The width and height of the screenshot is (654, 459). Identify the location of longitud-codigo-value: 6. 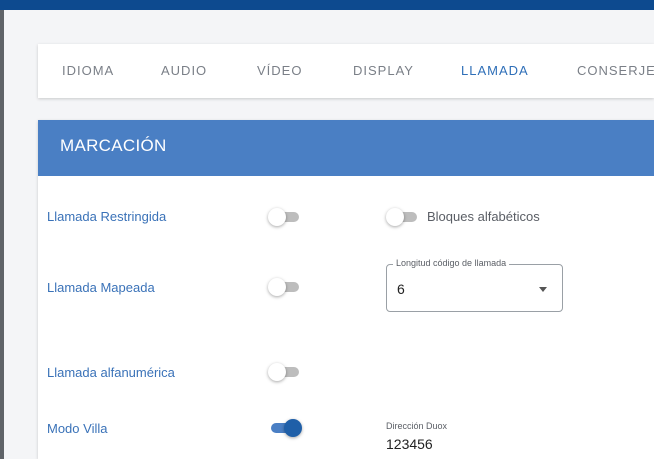
(401, 289).